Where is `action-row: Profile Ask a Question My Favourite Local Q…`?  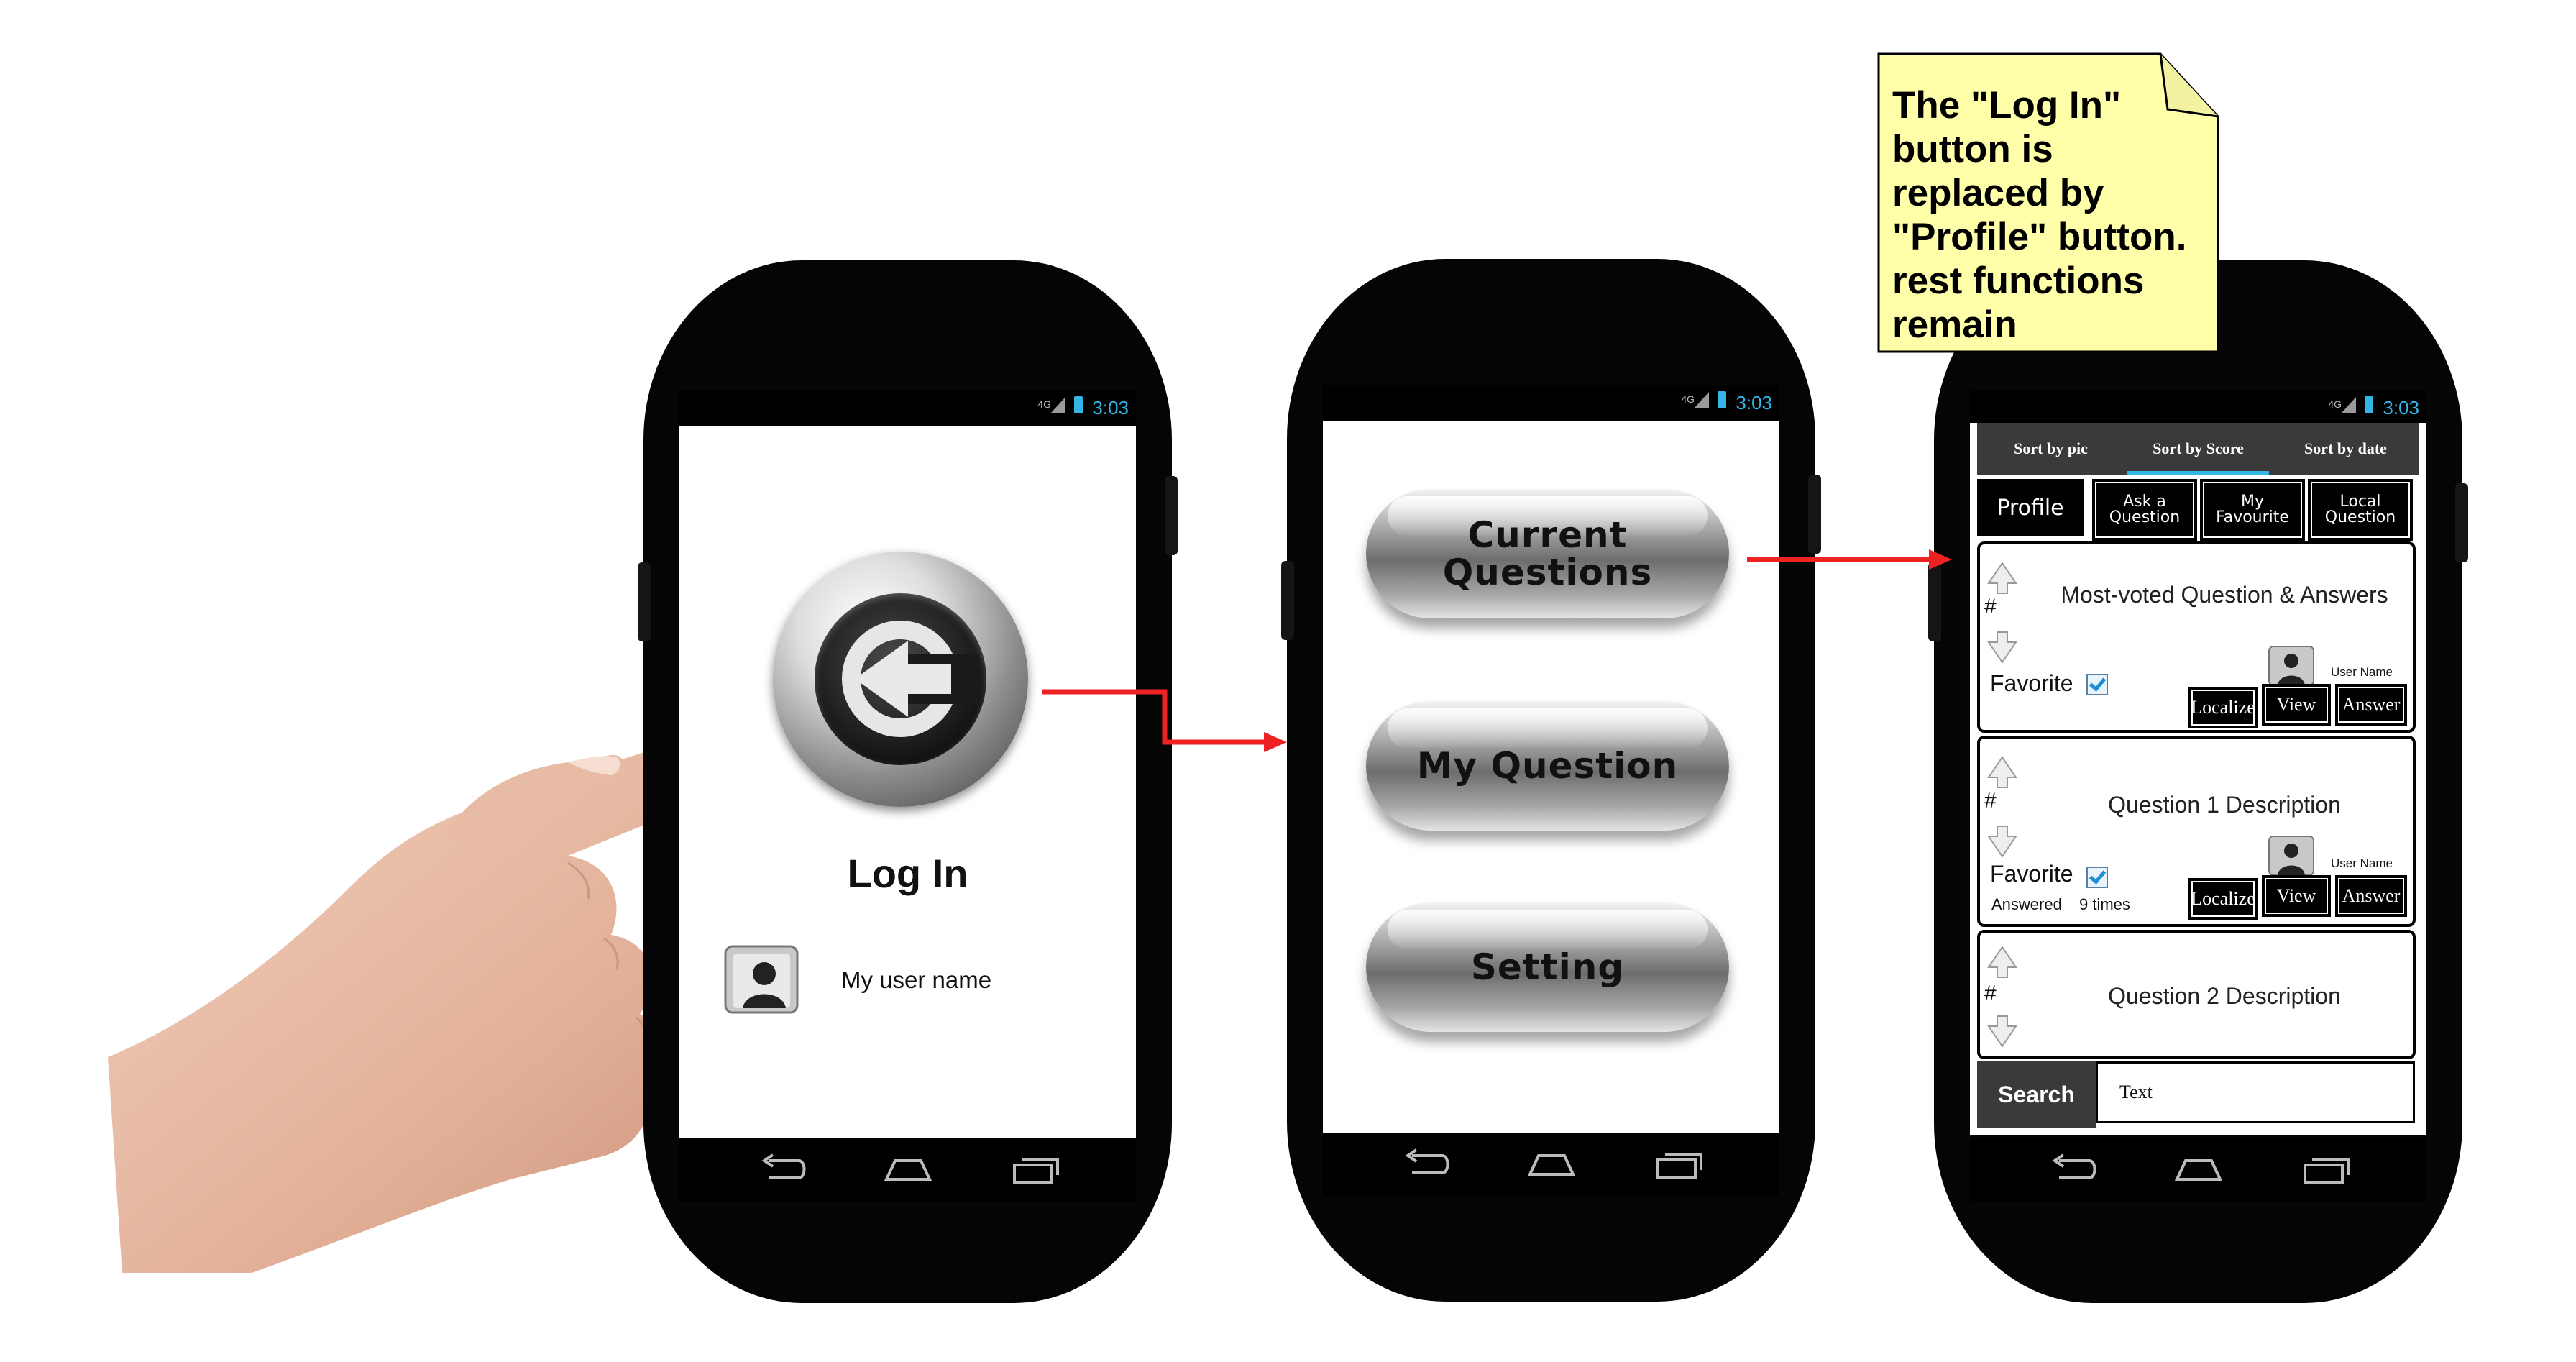 action-row: Profile Ask a Question My Favourite Local Q… is located at coordinates (2198, 510).